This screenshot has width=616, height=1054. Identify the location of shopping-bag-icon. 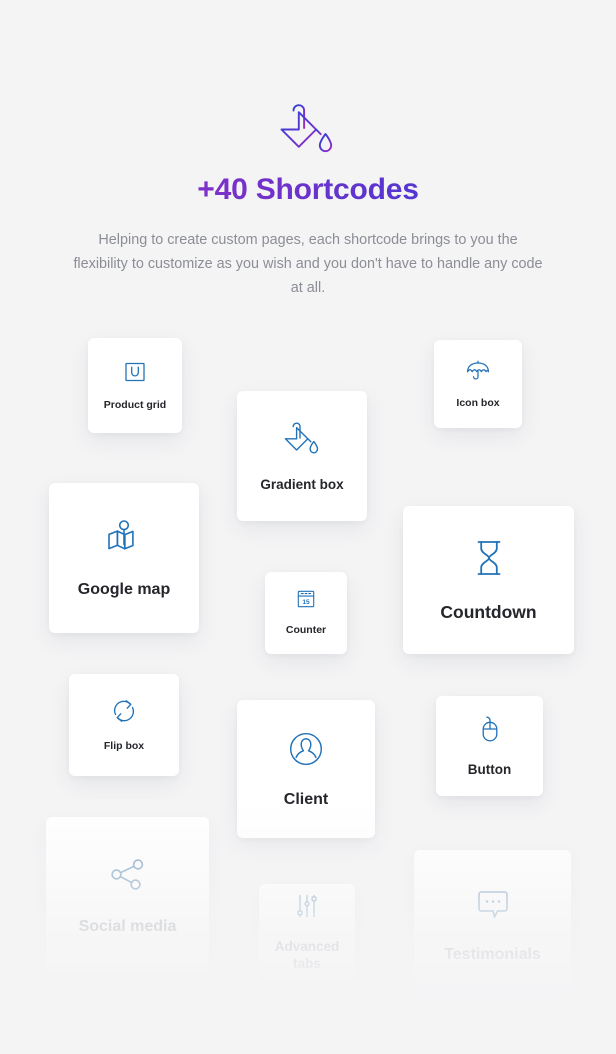
(135, 372).